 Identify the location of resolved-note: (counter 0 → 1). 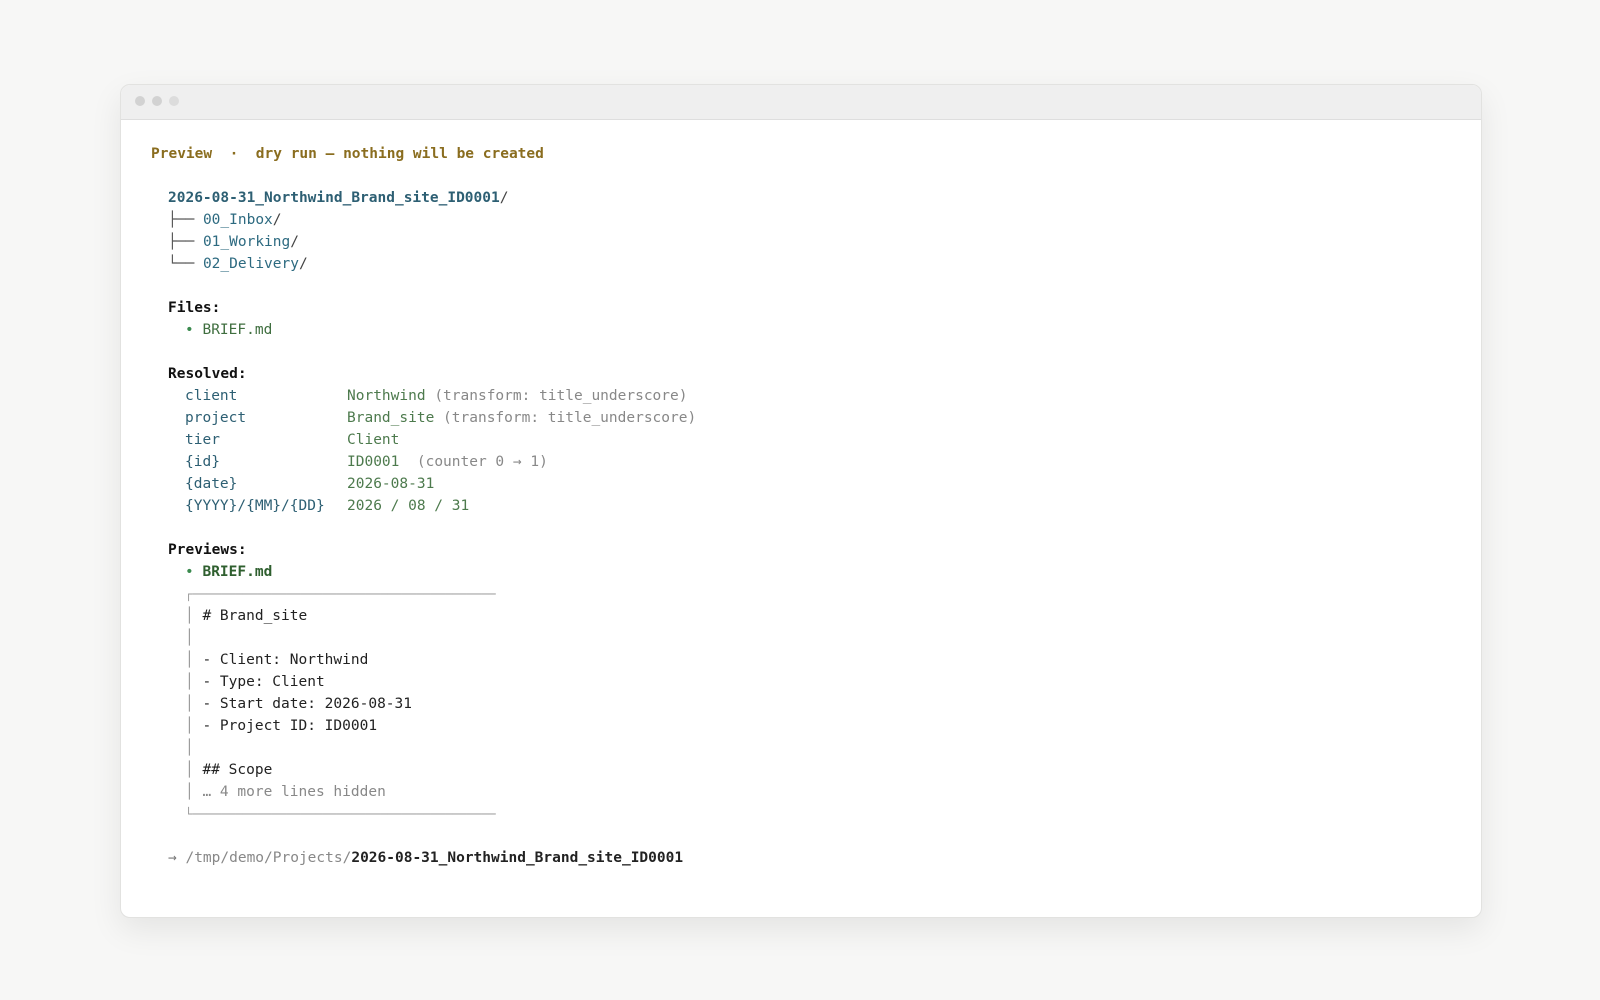
(482, 462).